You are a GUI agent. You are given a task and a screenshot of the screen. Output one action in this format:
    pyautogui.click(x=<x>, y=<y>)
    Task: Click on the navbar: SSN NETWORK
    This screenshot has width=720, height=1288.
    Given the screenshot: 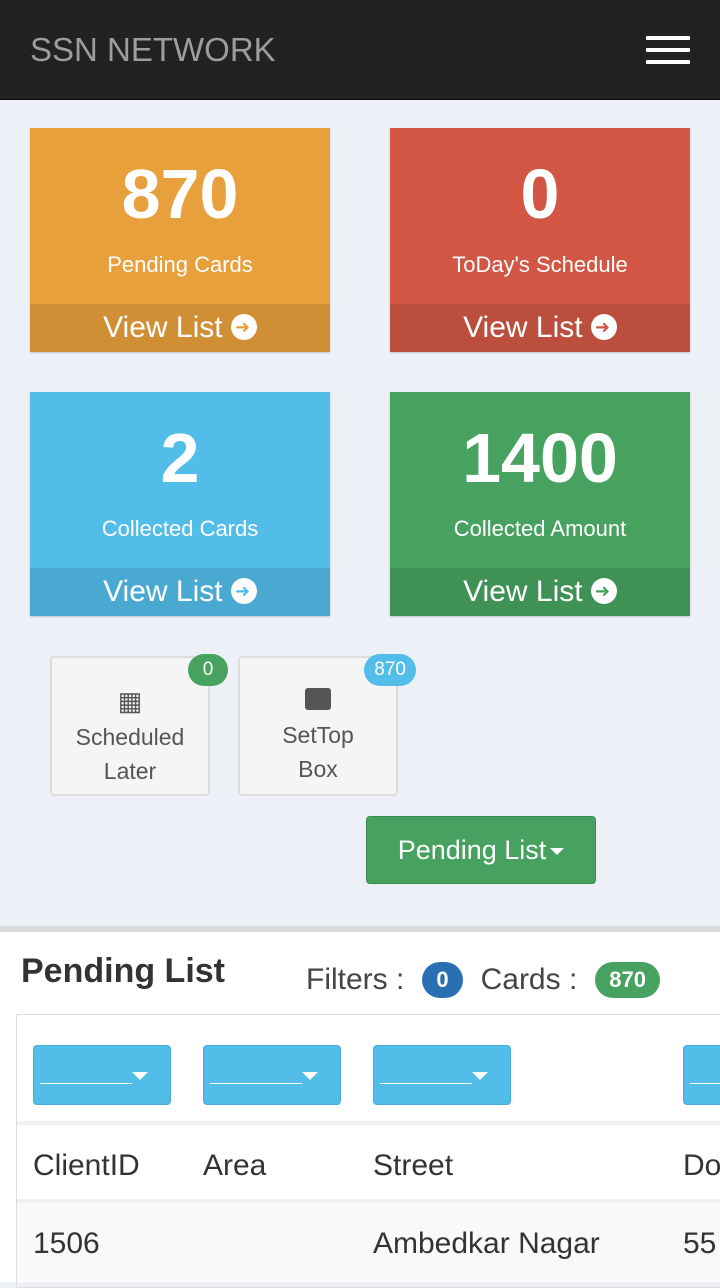 What is the action you would take?
    pyautogui.click(x=360, y=50)
    